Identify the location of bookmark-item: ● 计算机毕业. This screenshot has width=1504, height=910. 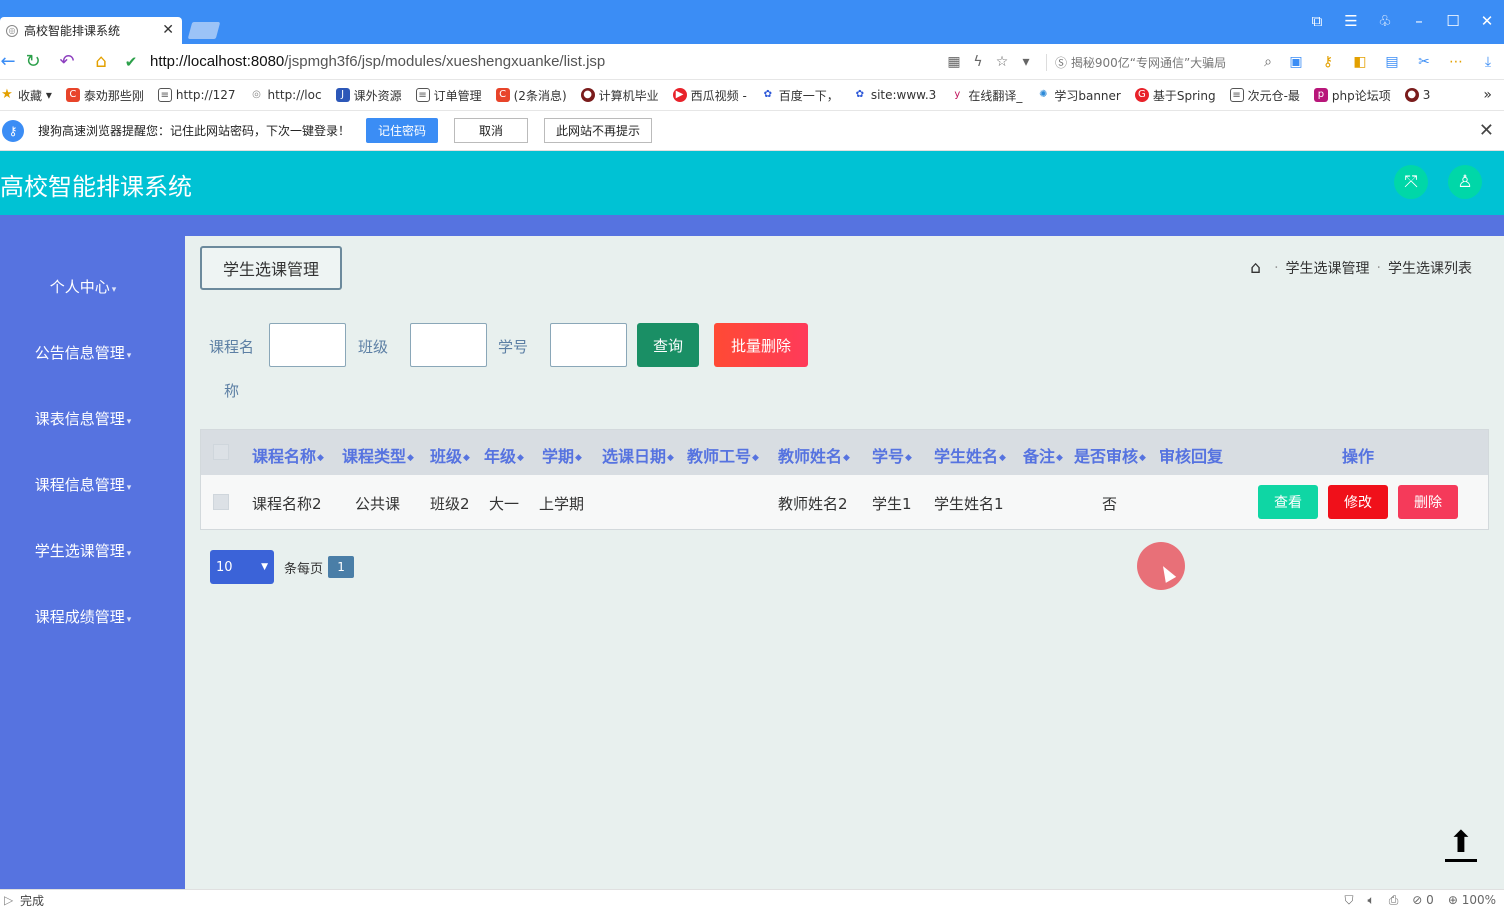
(619, 95).